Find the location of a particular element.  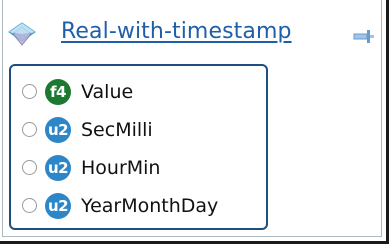

field-row-yearmonthday: u2 YearMonthDay is located at coordinates (138, 206).